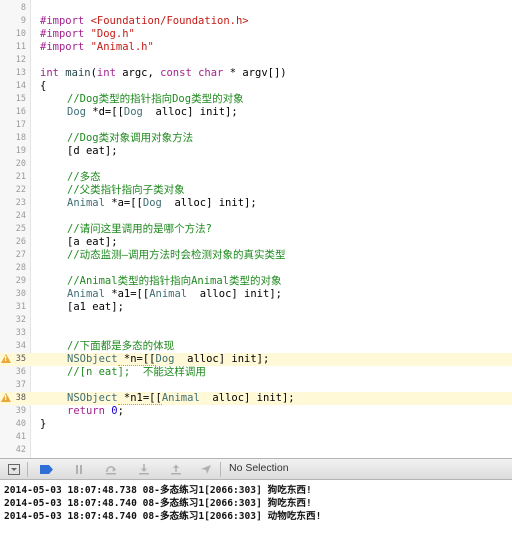 The image size is (512, 534). Describe the element at coordinates (97, 47) in the screenshot. I see `import-statement: #import "Animal.h"` at that location.